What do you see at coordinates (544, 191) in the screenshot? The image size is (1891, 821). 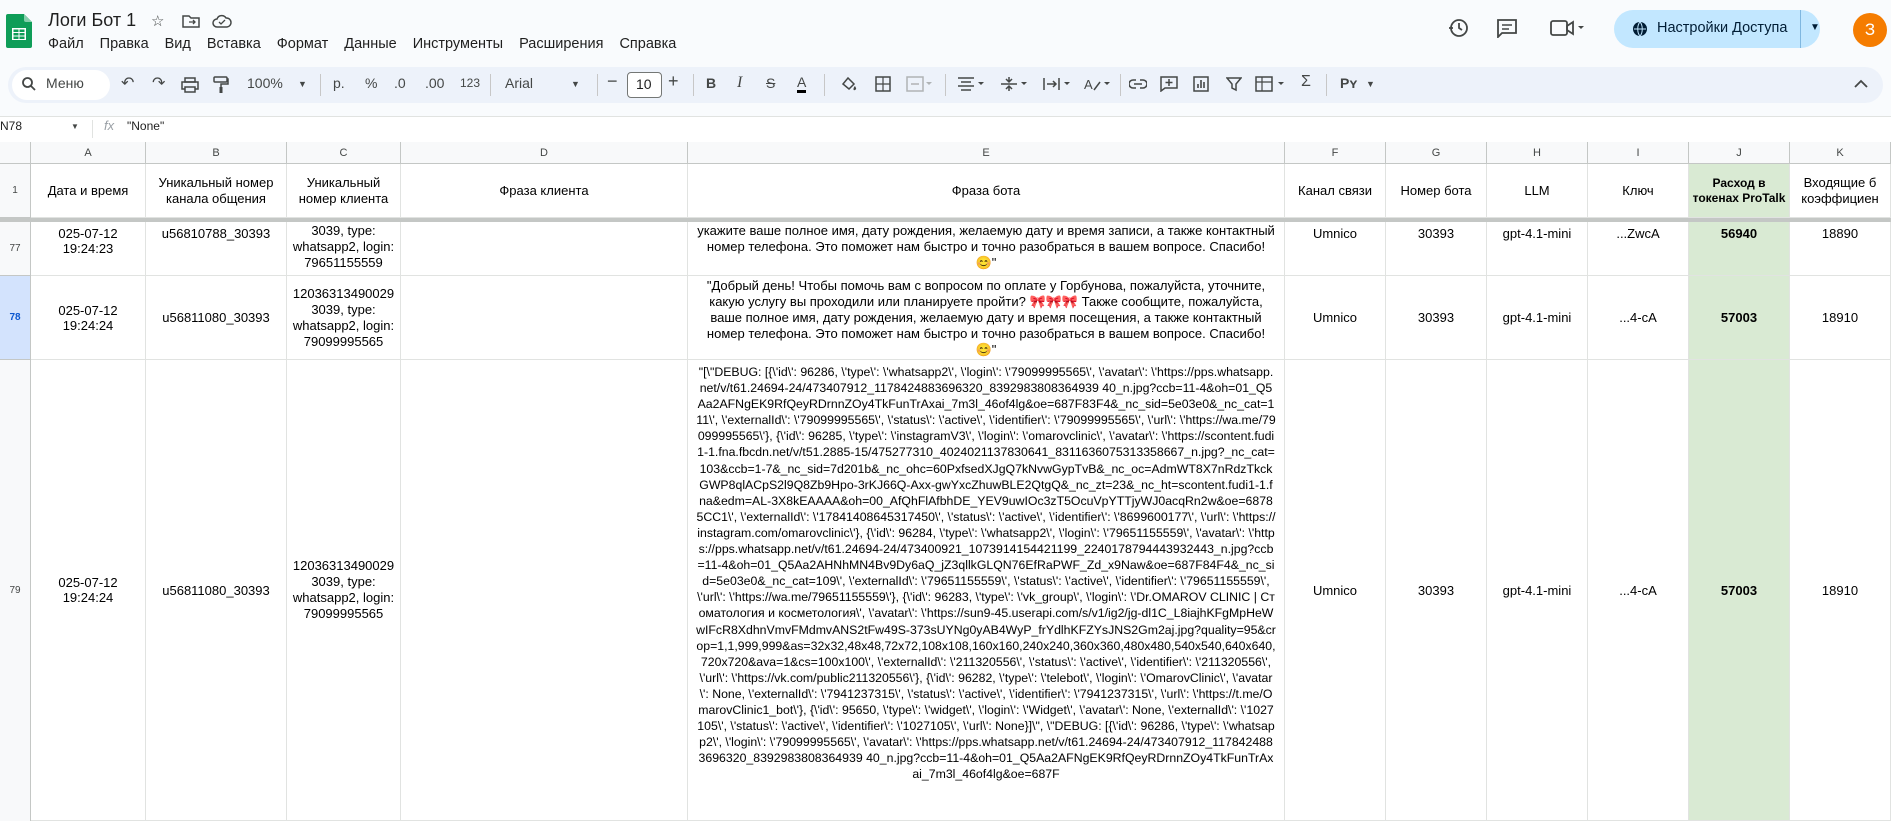 I see `header-cell-client-phrase: Фраза клиента` at bounding box center [544, 191].